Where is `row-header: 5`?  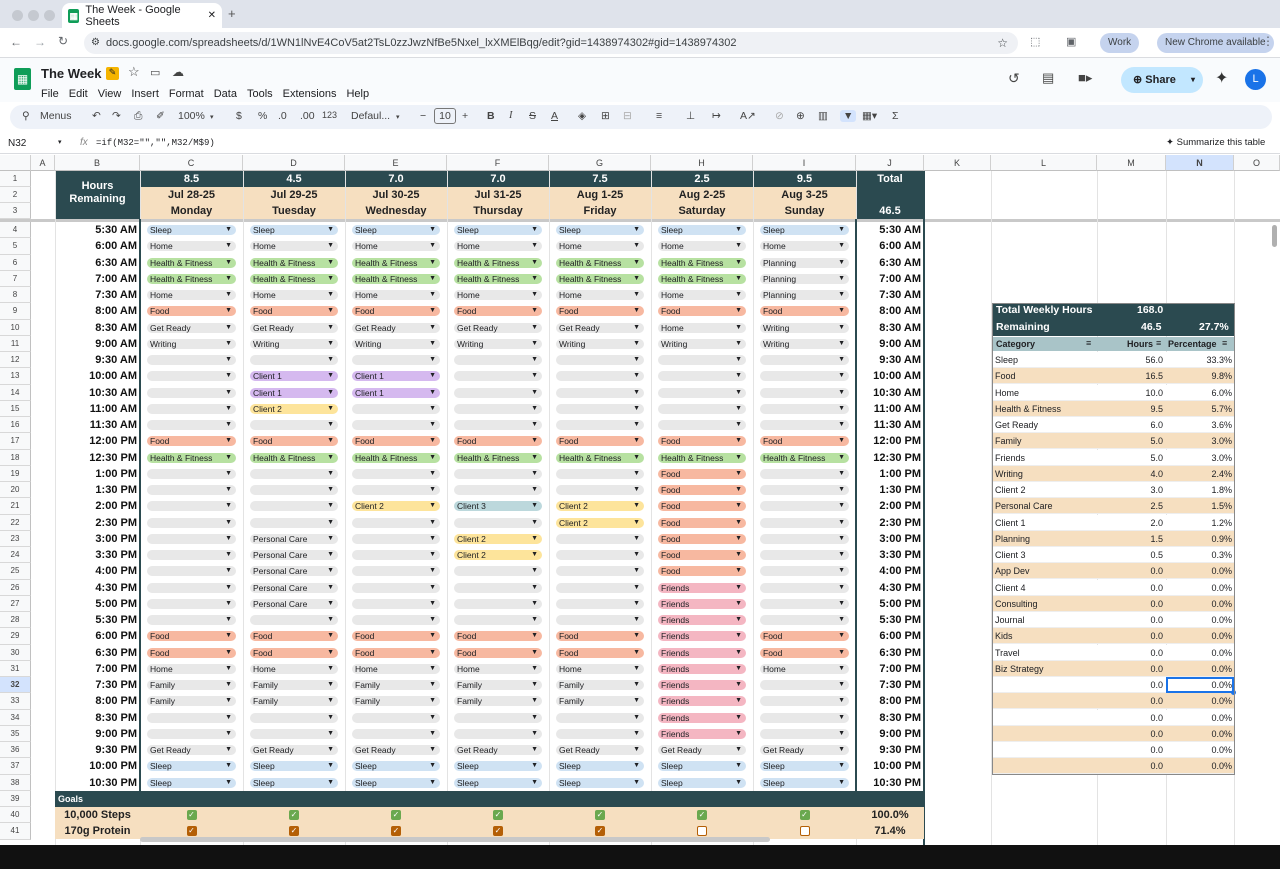
row-header: 5 is located at coordinates (15, 246).